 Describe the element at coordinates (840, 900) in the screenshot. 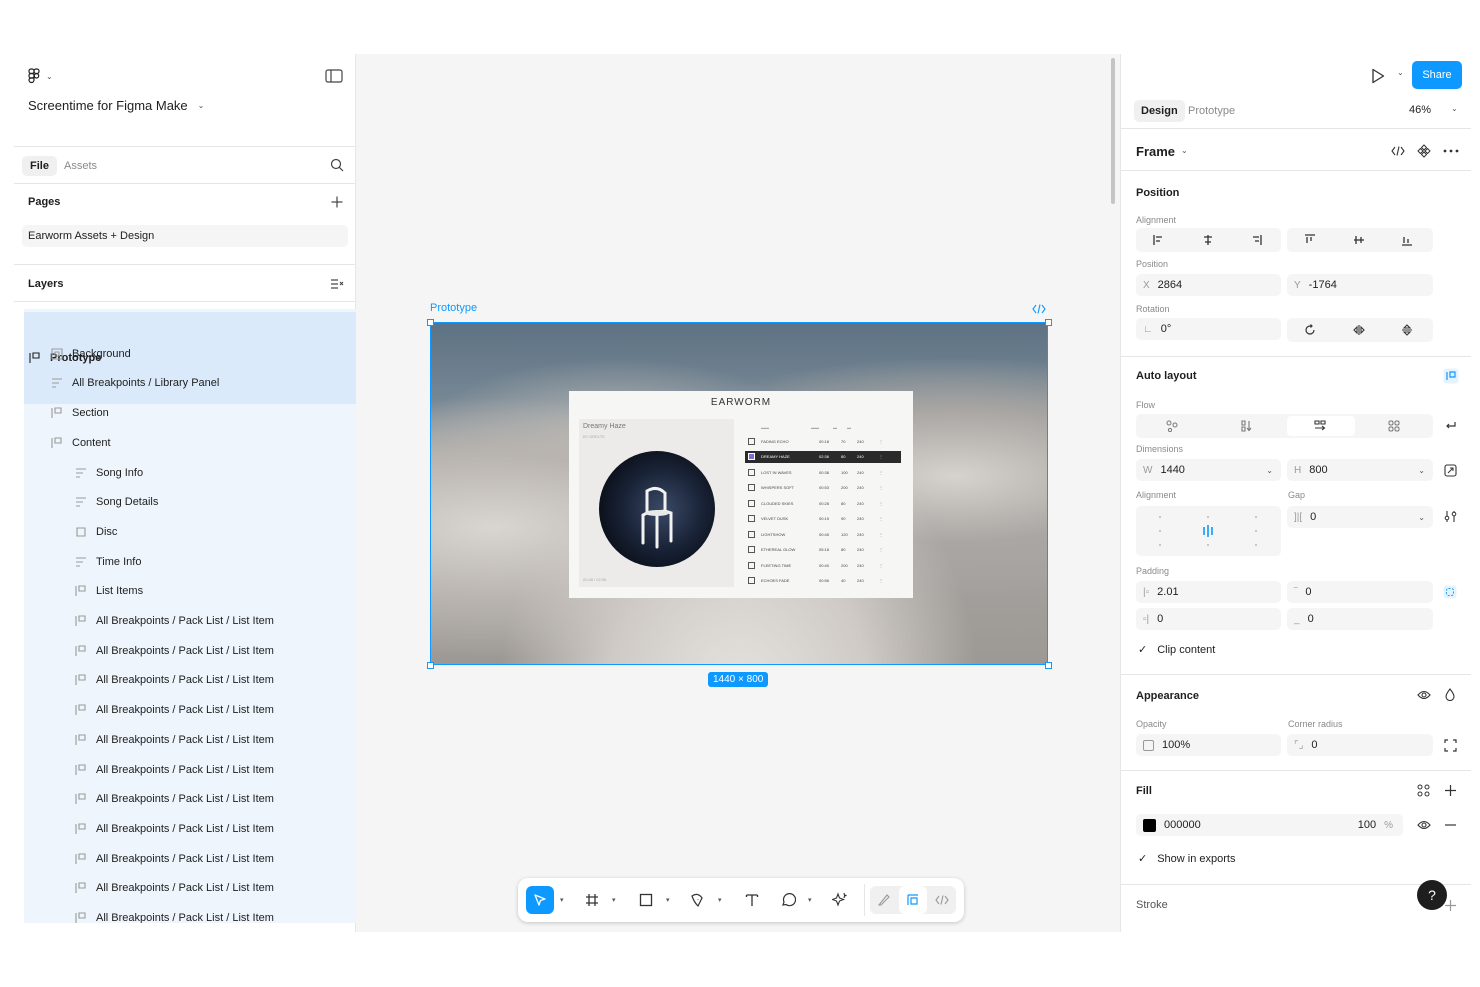

I see `actions-button` at that location.